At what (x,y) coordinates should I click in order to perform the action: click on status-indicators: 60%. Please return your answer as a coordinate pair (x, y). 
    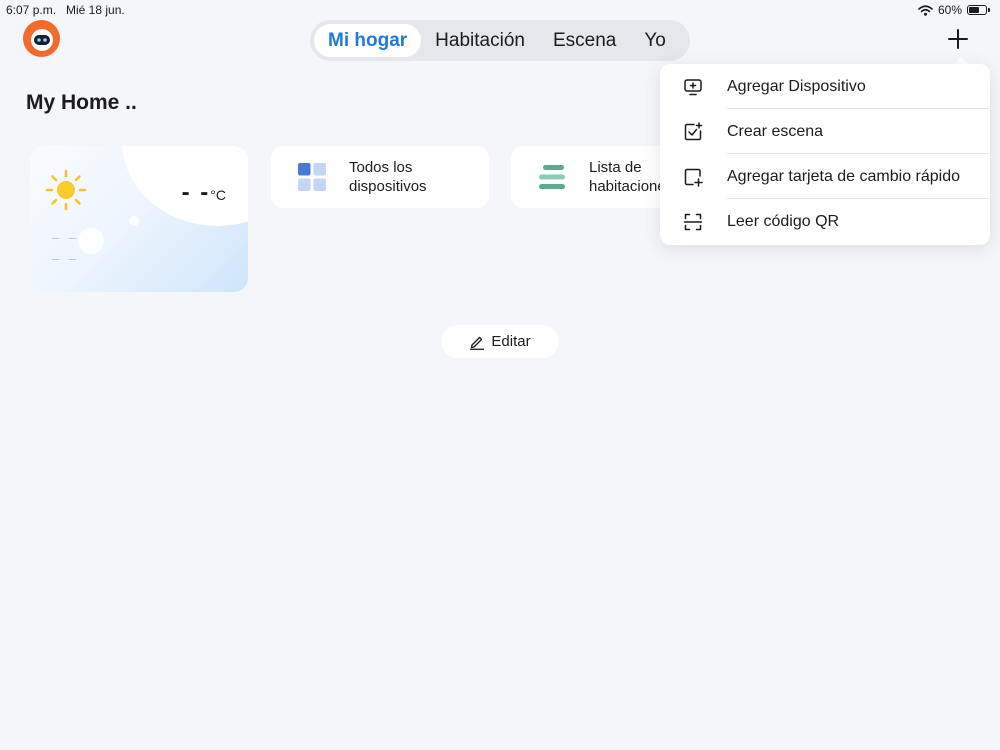
    Looking at the image, I should click on (954, 10).